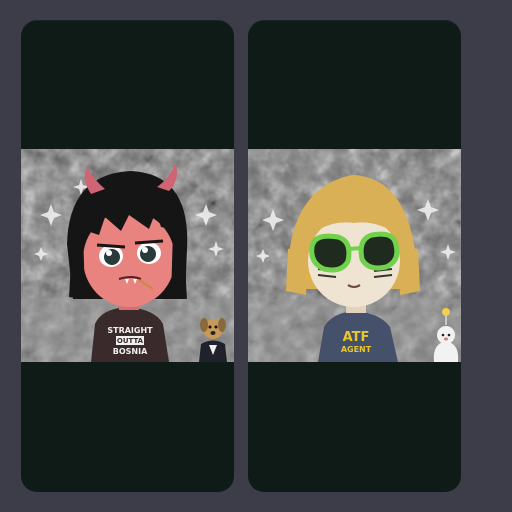  Describe the element at coordinates (356, 337) in the screenshot. I see `shirt-line-1: ATF` at that location.